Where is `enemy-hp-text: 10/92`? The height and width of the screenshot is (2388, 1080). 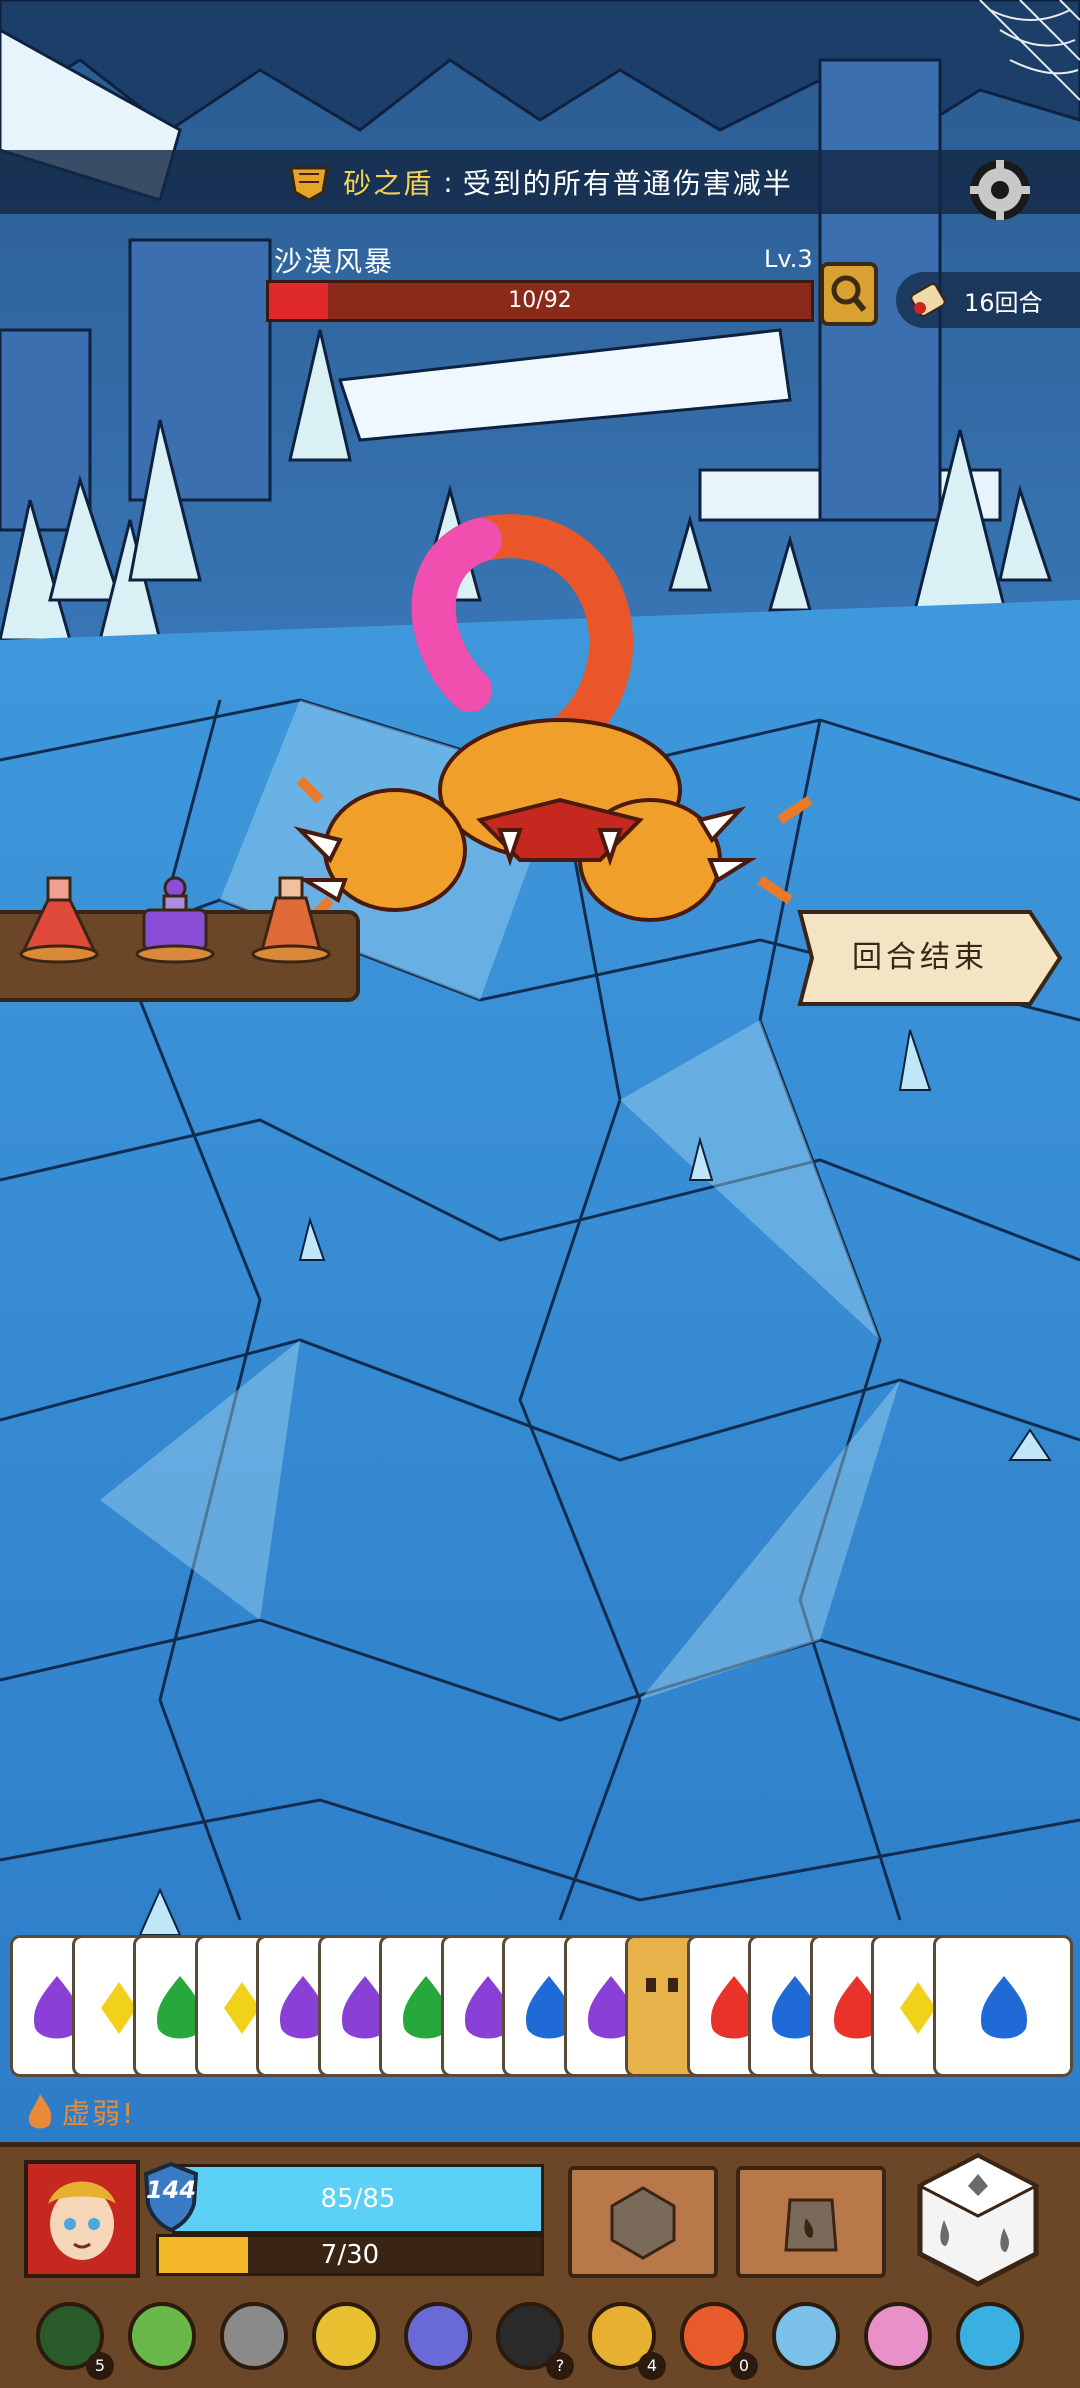
enemy-hp-text: 10/92 is located at coordinates (540, 300).